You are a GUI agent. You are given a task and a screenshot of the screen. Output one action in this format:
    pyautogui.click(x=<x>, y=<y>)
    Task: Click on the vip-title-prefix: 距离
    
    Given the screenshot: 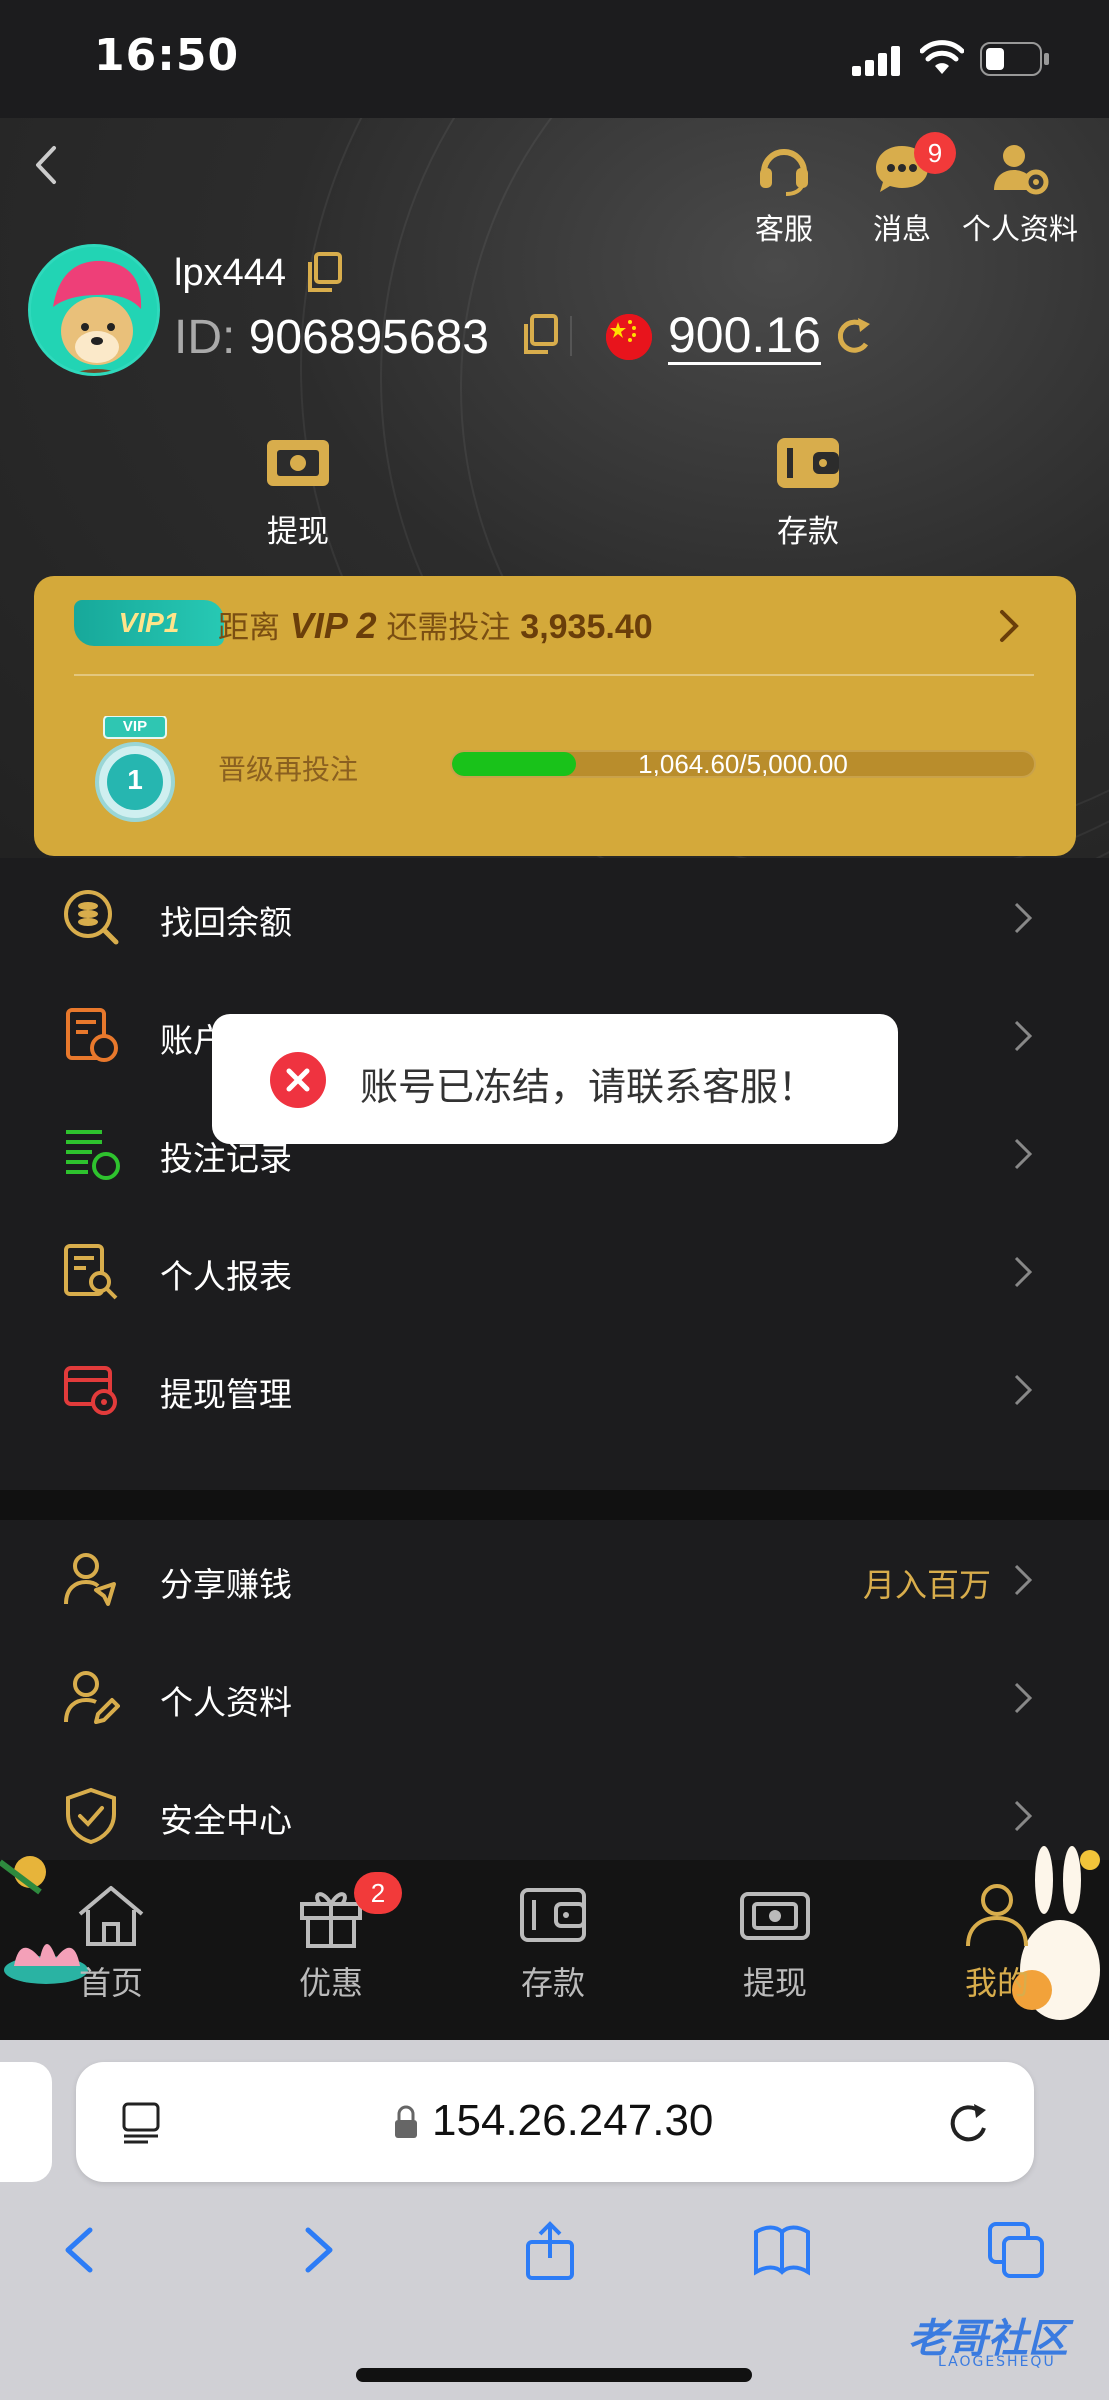 What is the action you would take?
    pyautogui.click(x=249, y=628)
    